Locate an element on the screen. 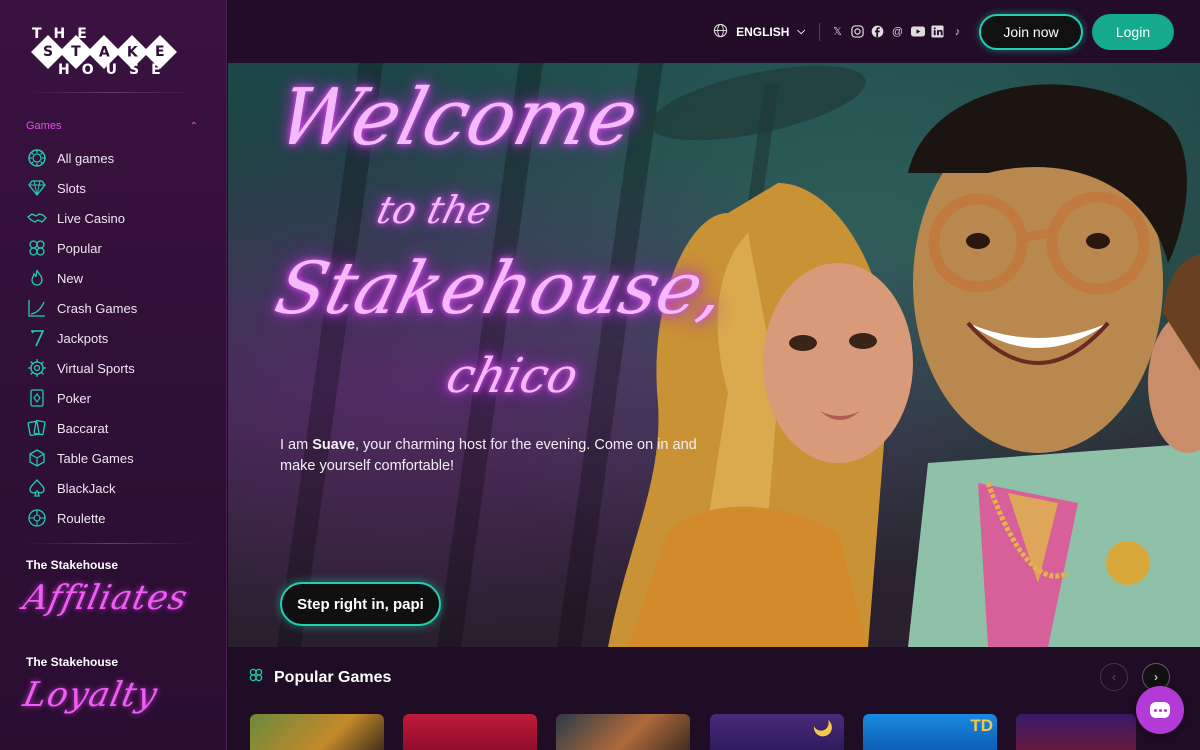 Image resolution: width=1200 pixels, height=750 pixels. gear-icon is located at coordinates (37, 368).